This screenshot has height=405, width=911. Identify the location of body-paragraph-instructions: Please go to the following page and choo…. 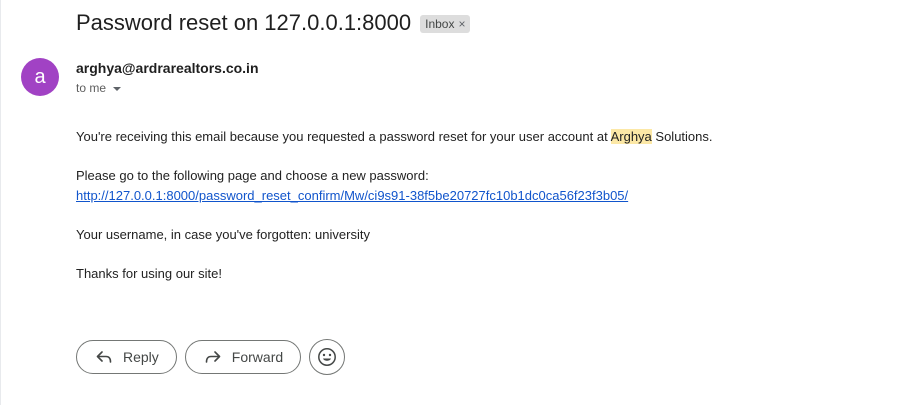
(476, 185).